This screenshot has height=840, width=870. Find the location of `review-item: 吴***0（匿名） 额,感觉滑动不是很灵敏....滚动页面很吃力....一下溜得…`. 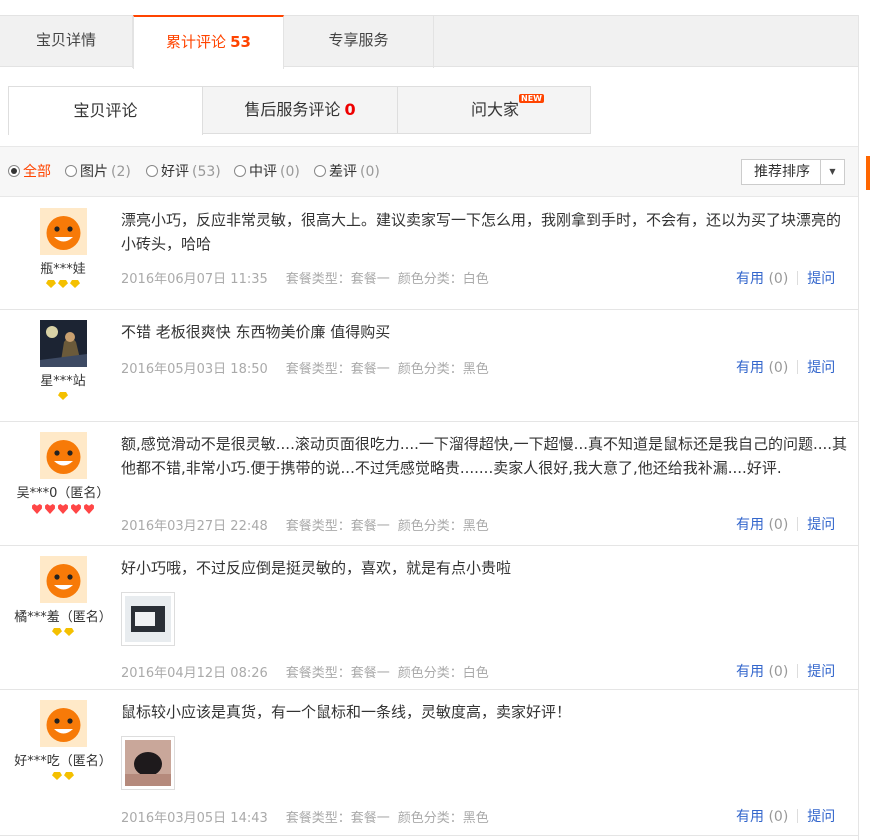

review-item: 吴***0（匿名） 额,感觉滑动不是很灵敏....滚动页面很吃力....一下溜得… is located at coordinates (429, 484).